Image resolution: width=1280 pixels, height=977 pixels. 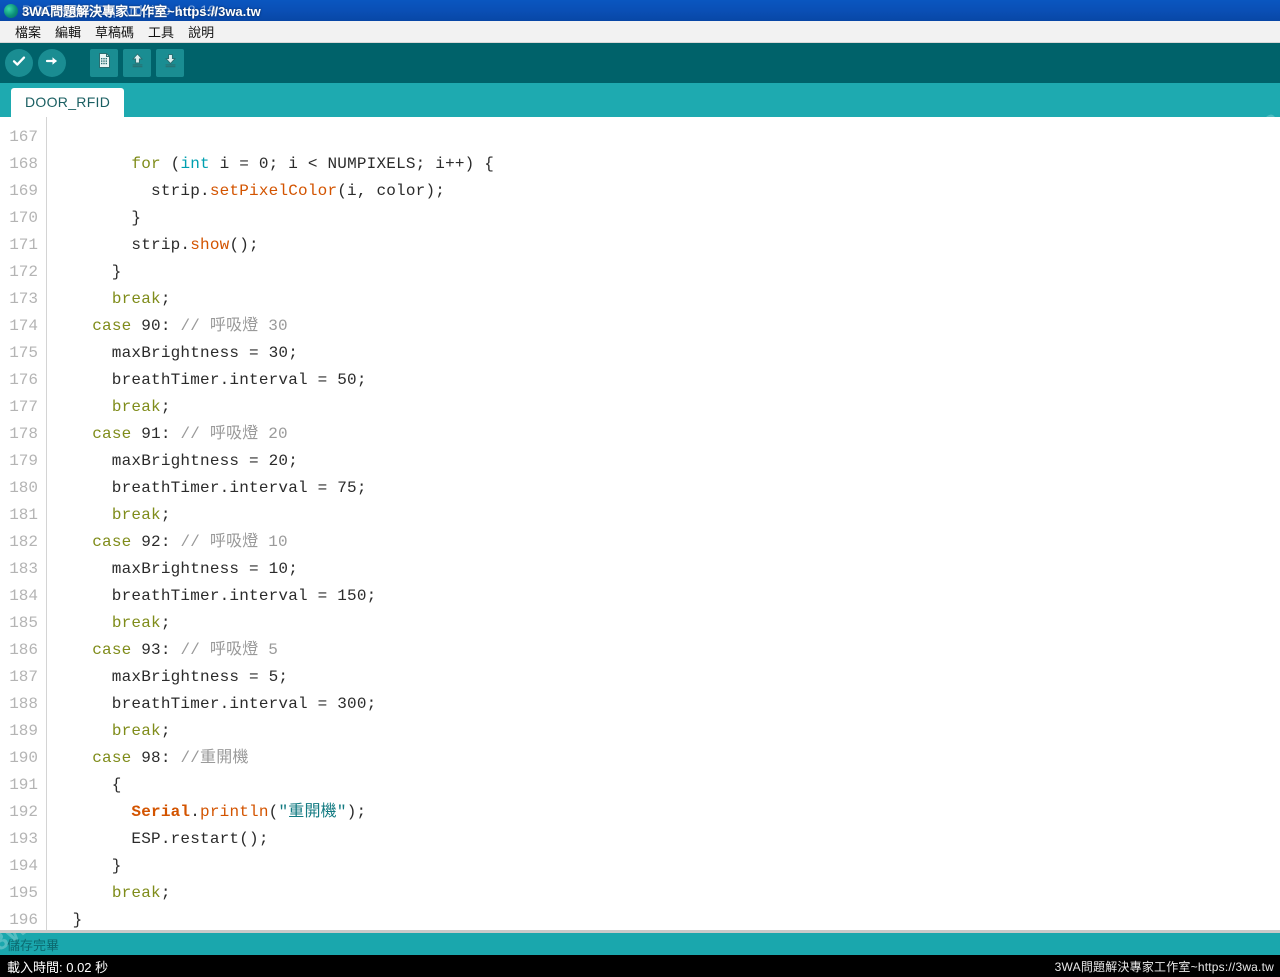 I want to click on new-button, so click(x=104, y=63).